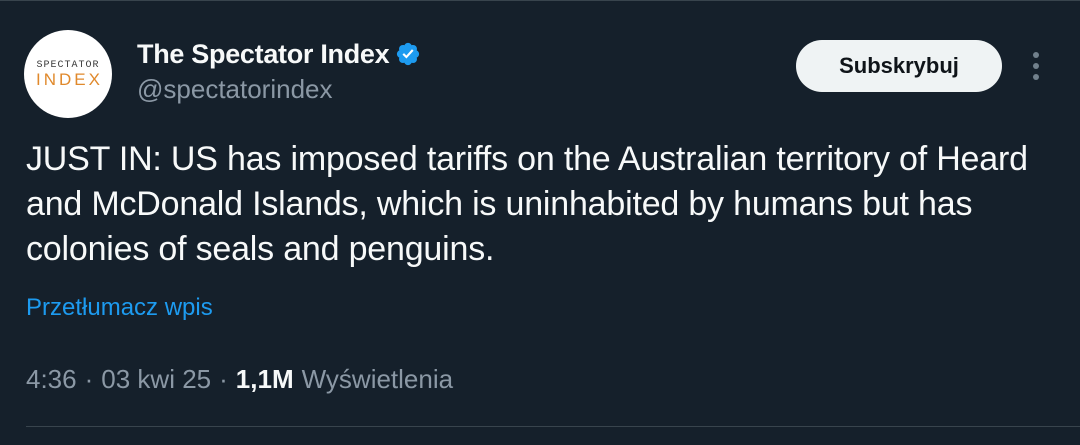 This screenshot has width=1080, height=445. Describe the element at coordinates (263, 54) in the screenshot. I see `author-display-name: The Spectator Index` at that location.